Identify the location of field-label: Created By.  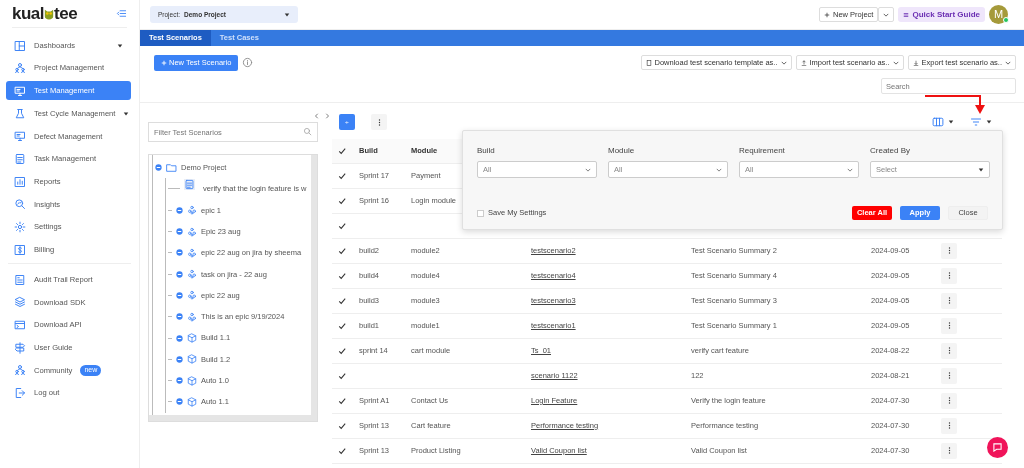
(891, 151).